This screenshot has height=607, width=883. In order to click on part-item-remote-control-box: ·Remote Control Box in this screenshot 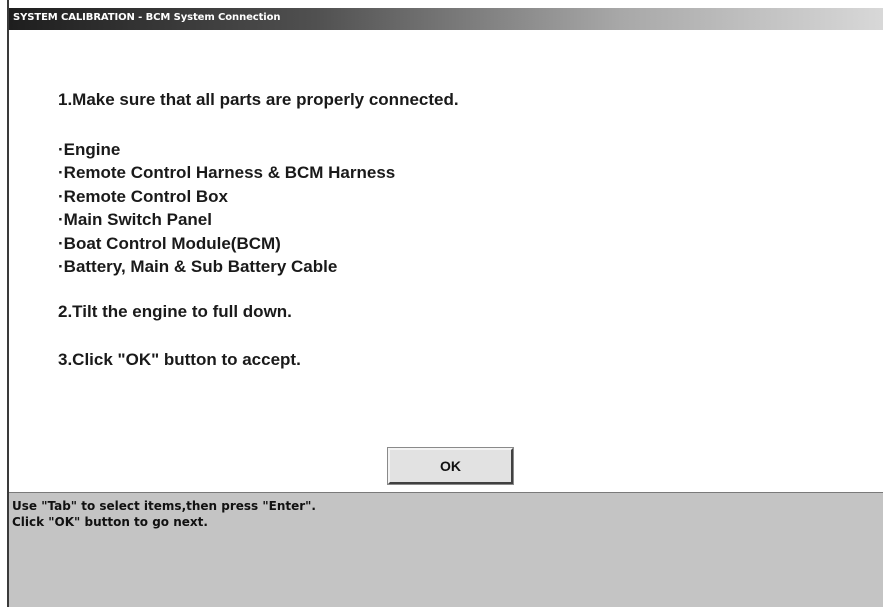, I will do `click(143, 196)`.